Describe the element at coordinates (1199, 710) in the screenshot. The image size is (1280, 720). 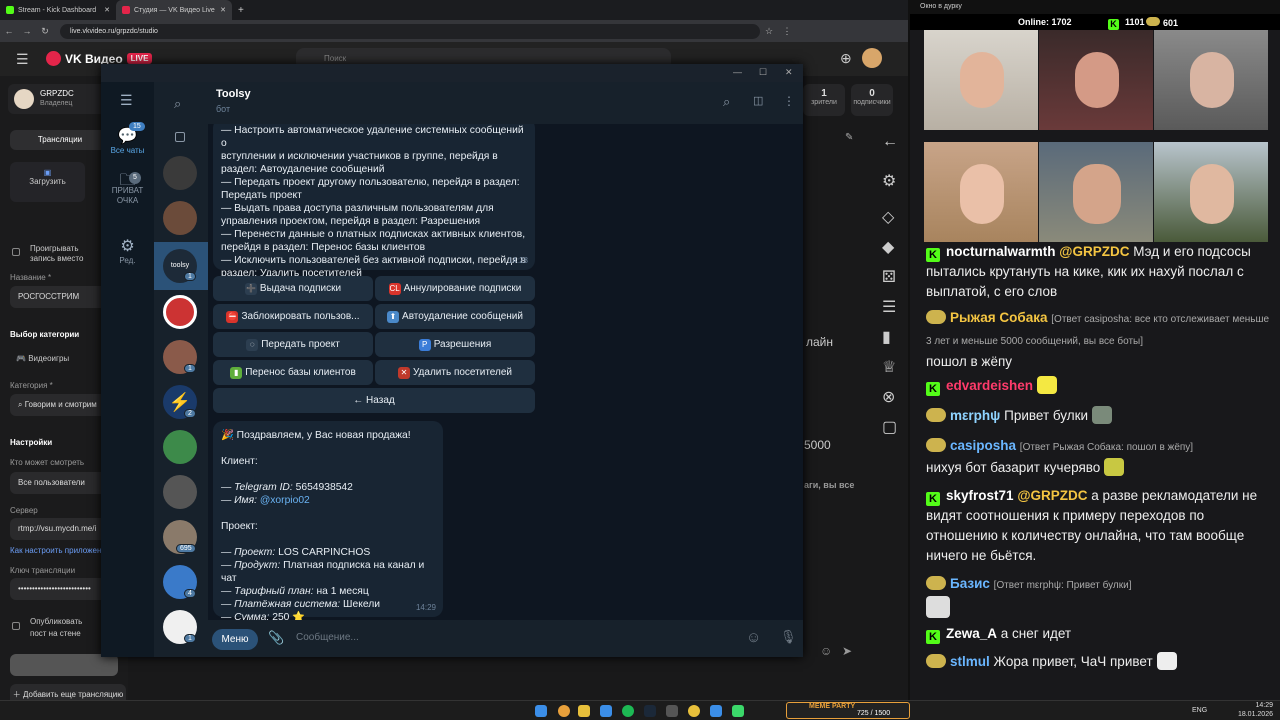
I see `language-indicator: ENG` at that location.